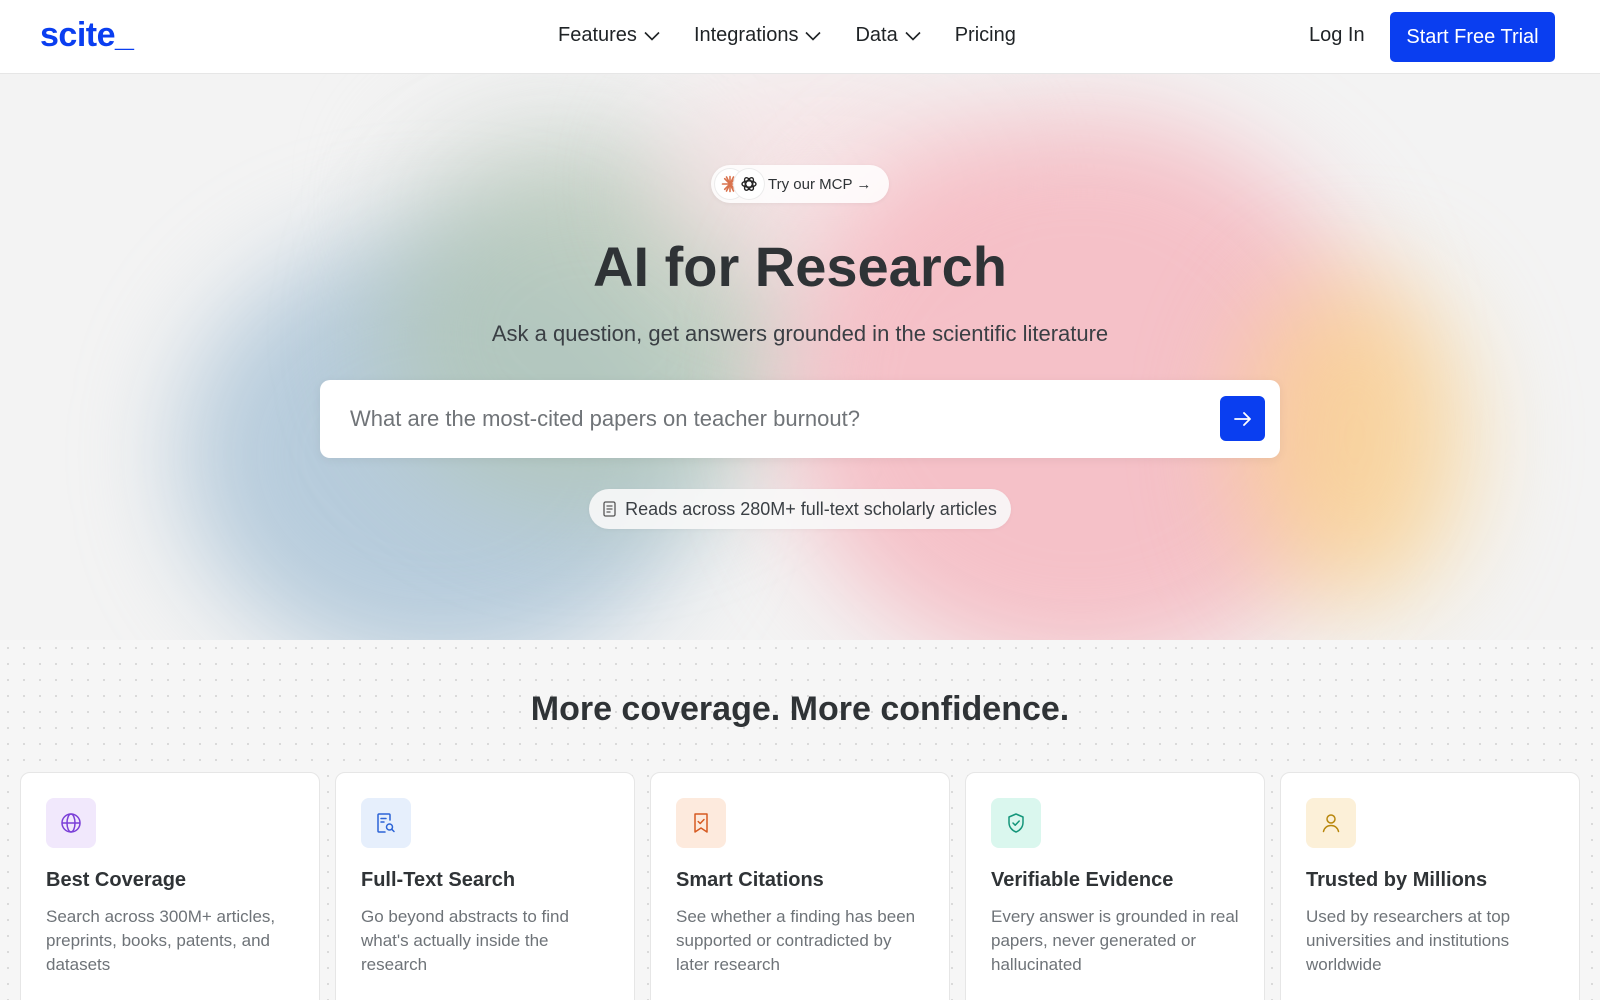 This screenshot has width=1600, height=1000. Describe the element at coordinates (1472, 37) in the screenshot. I see `start-free-trial-button: Start Free Trial` at that location.